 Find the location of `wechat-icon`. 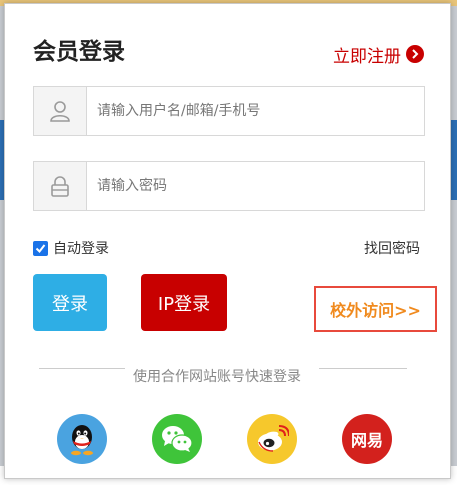

wechat-icon is located at coordinates (177, 439).